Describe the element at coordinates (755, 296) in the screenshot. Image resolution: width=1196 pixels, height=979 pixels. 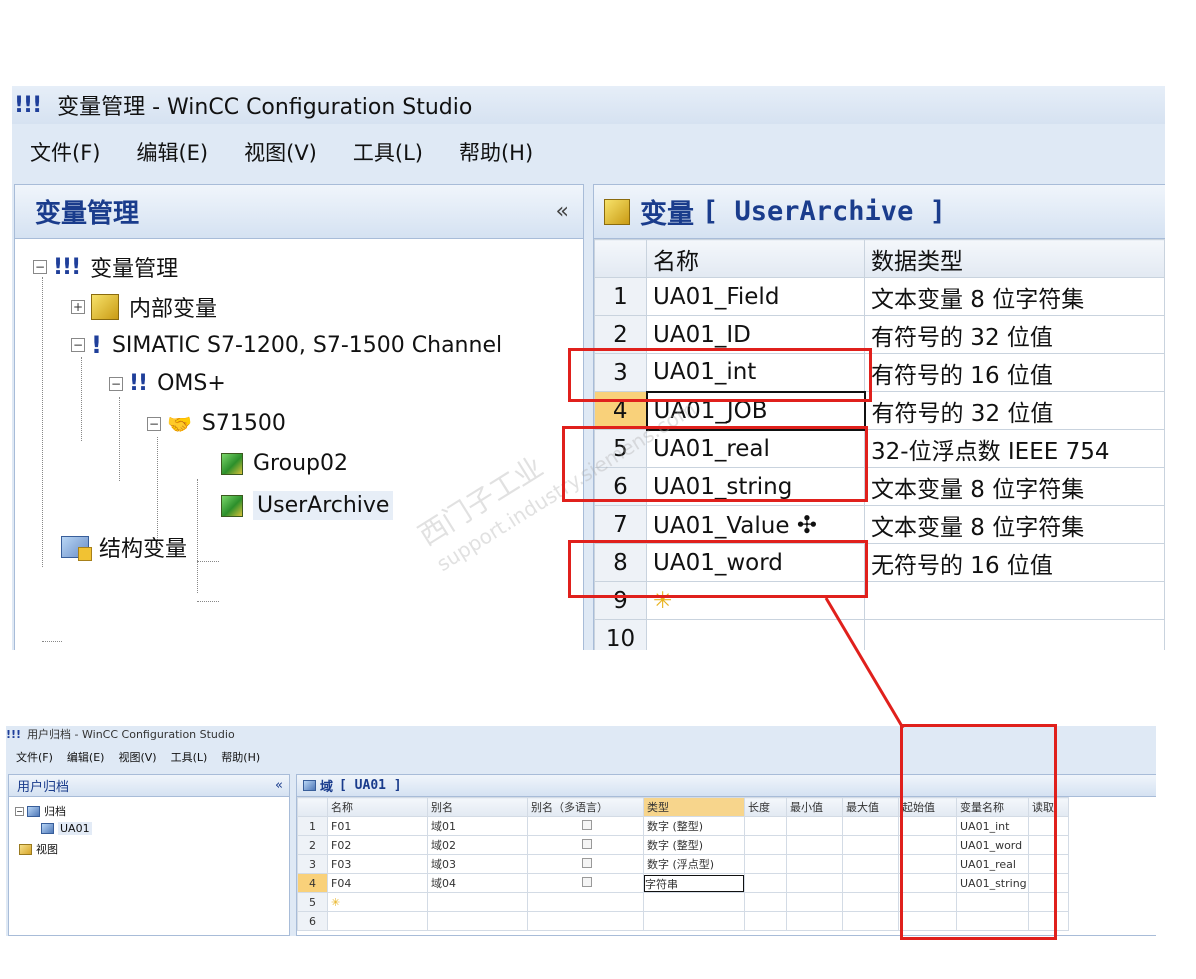
I see `tag-name-cell: UA01_Field` at that location.